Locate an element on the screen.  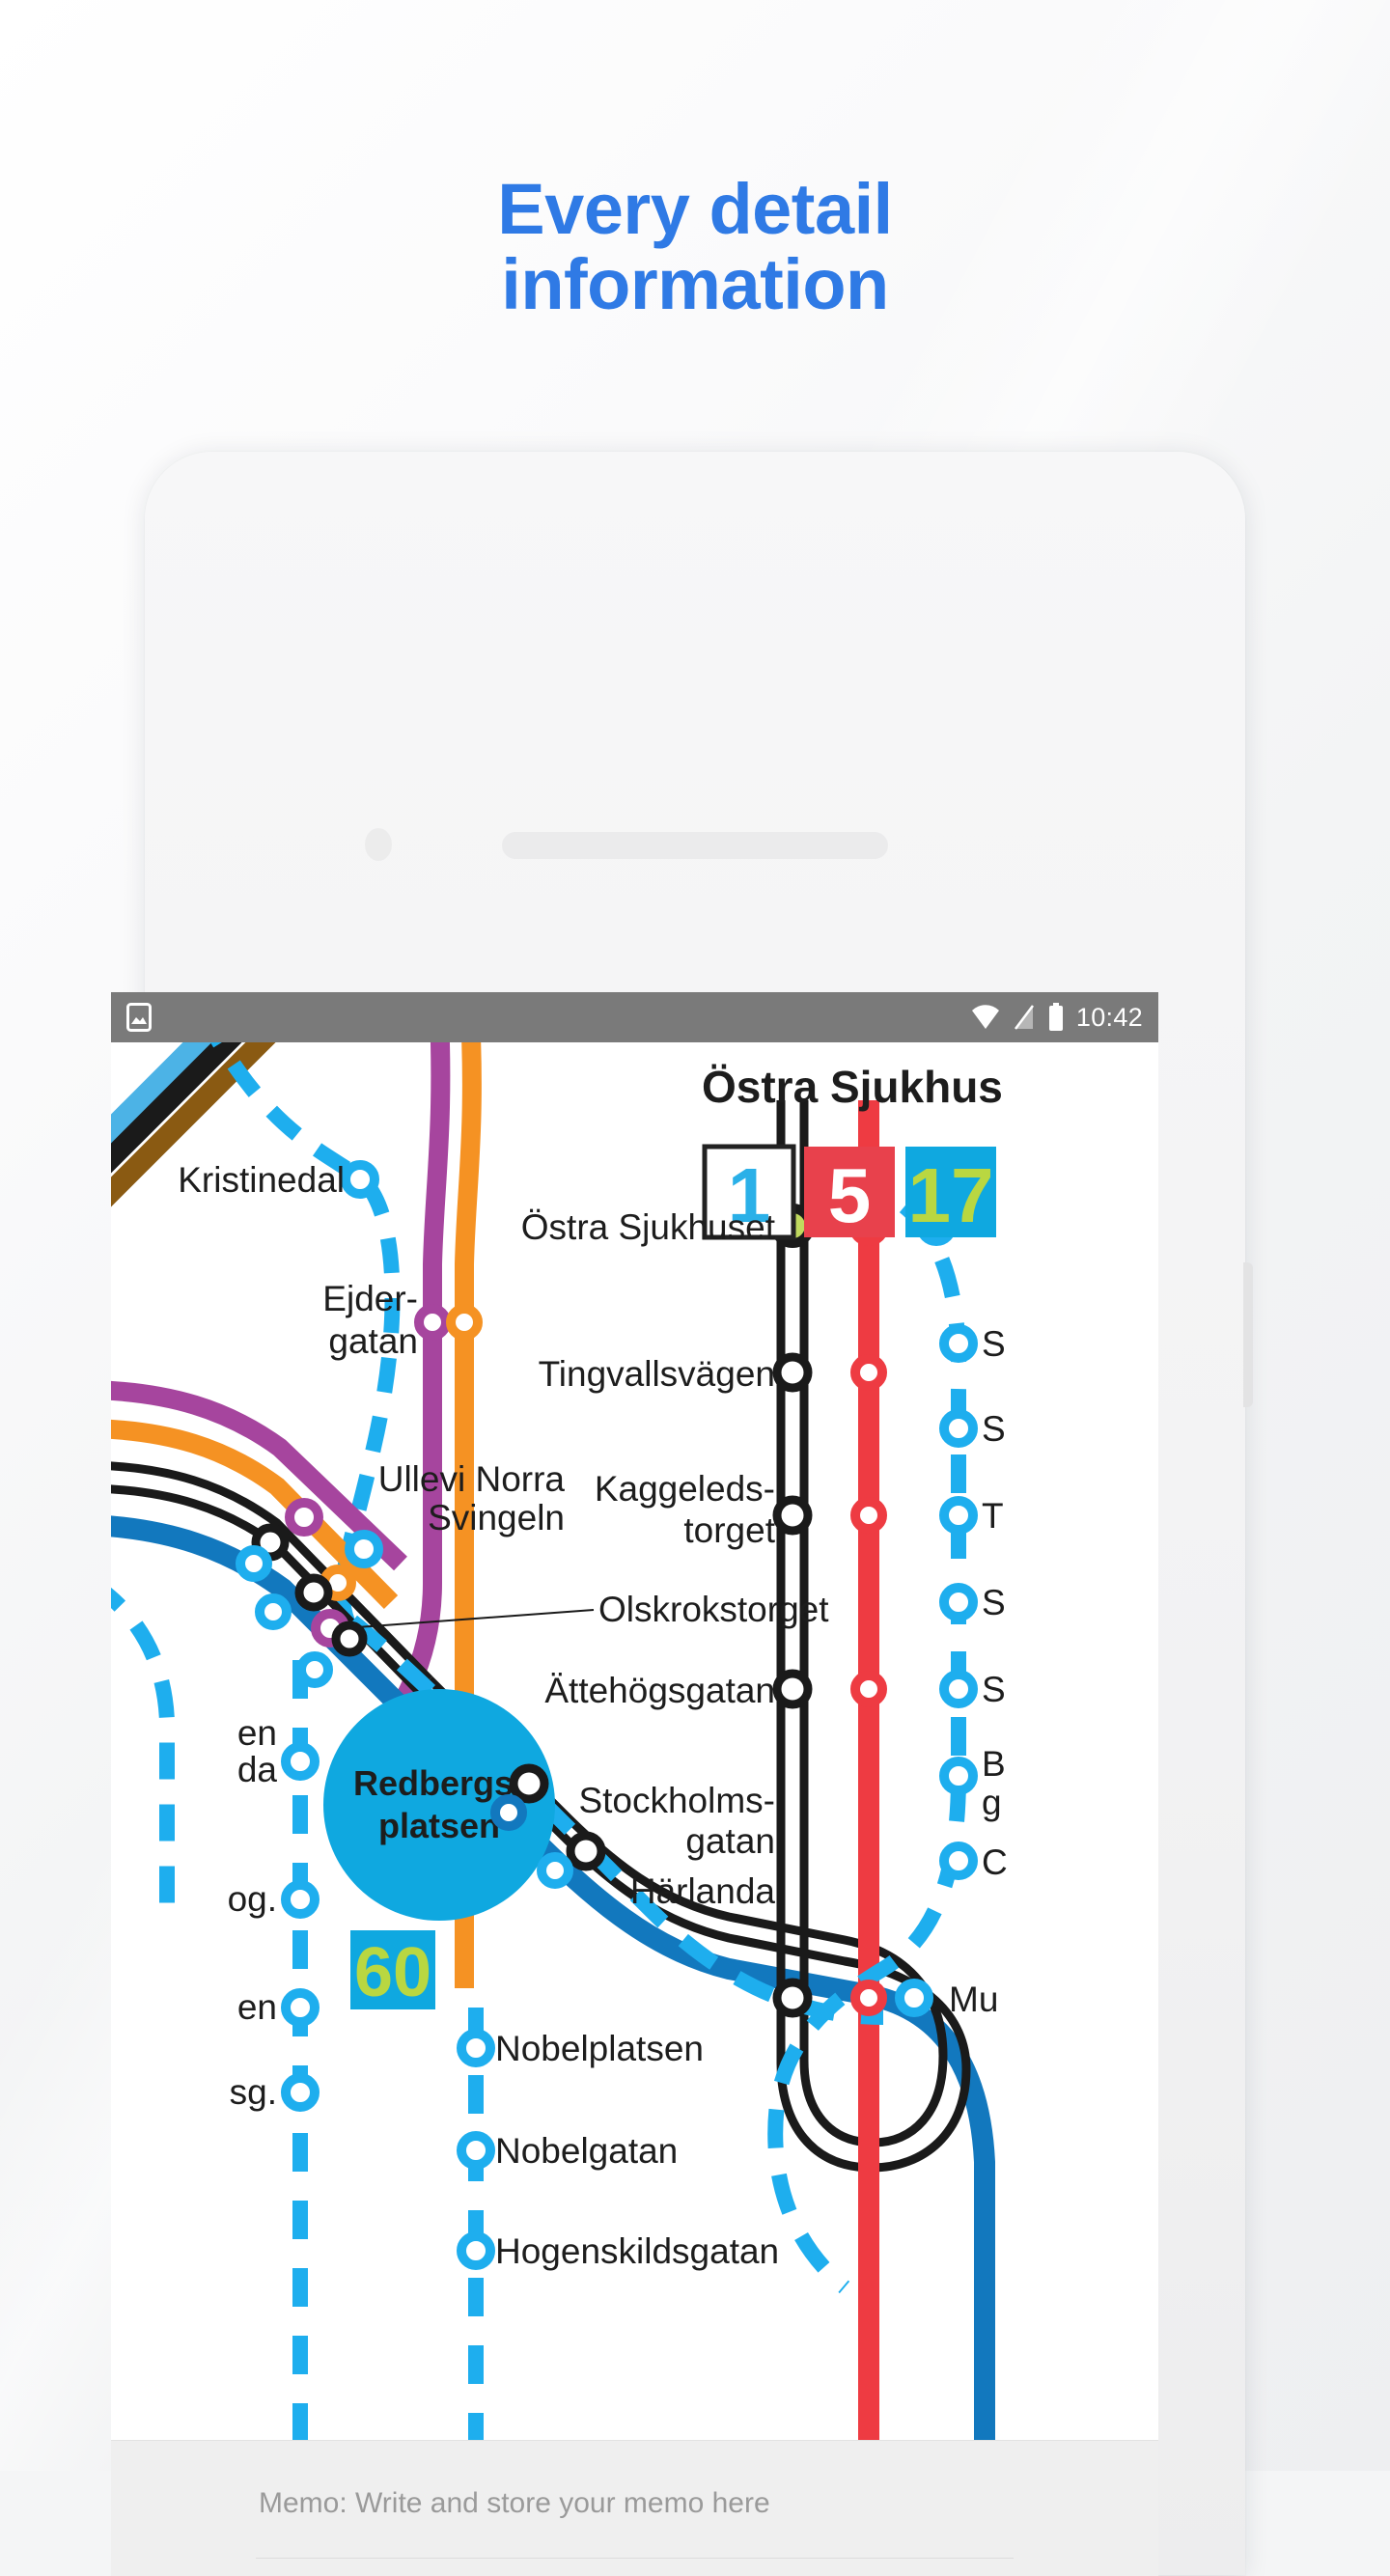
status-bar-left is located at coordinates (139, 1017).